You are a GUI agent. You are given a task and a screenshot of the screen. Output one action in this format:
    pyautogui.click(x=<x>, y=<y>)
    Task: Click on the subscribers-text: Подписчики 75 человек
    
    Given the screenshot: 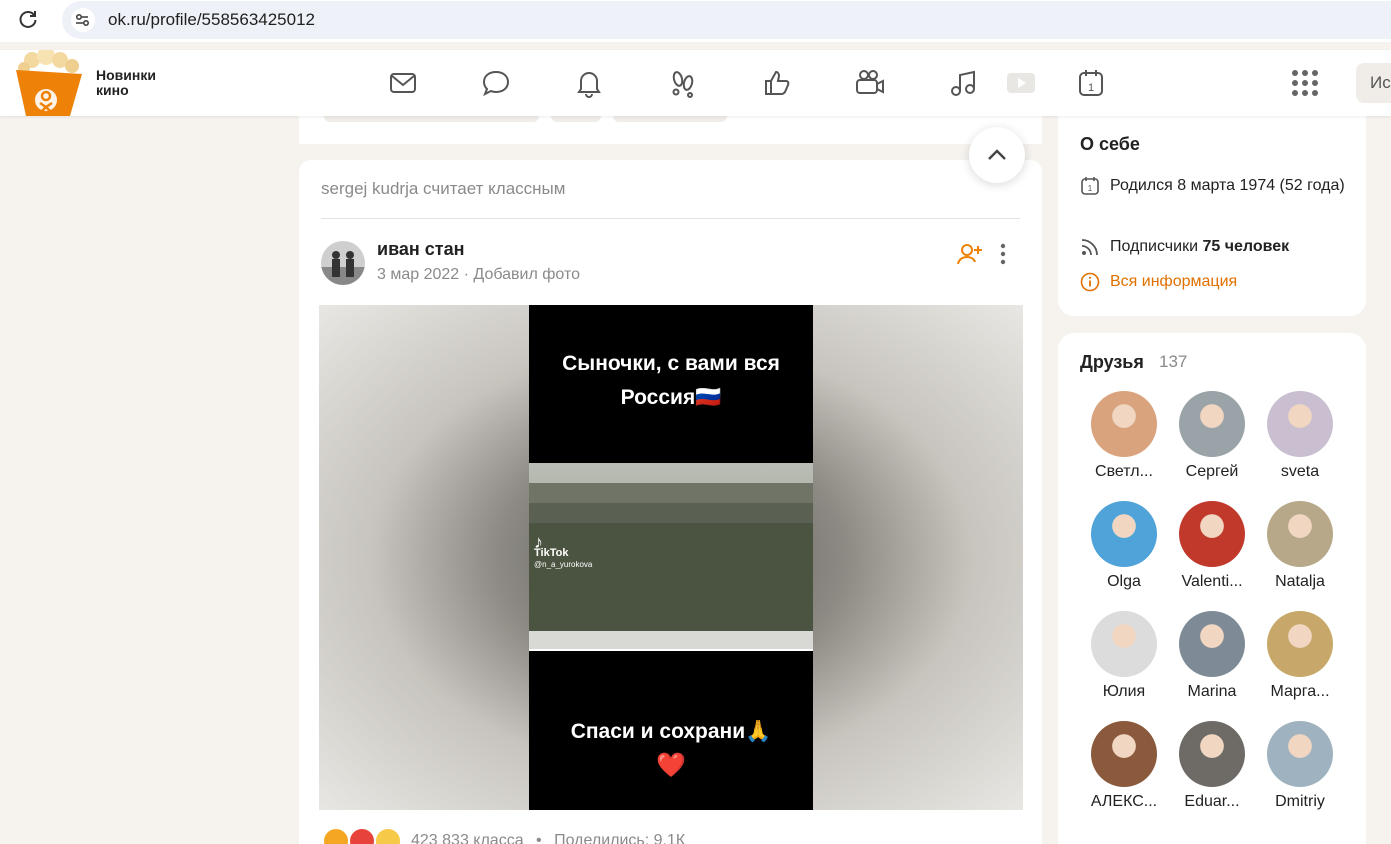 What is the action you would take?
    pyautogui.click(x=1230, y=246)
    